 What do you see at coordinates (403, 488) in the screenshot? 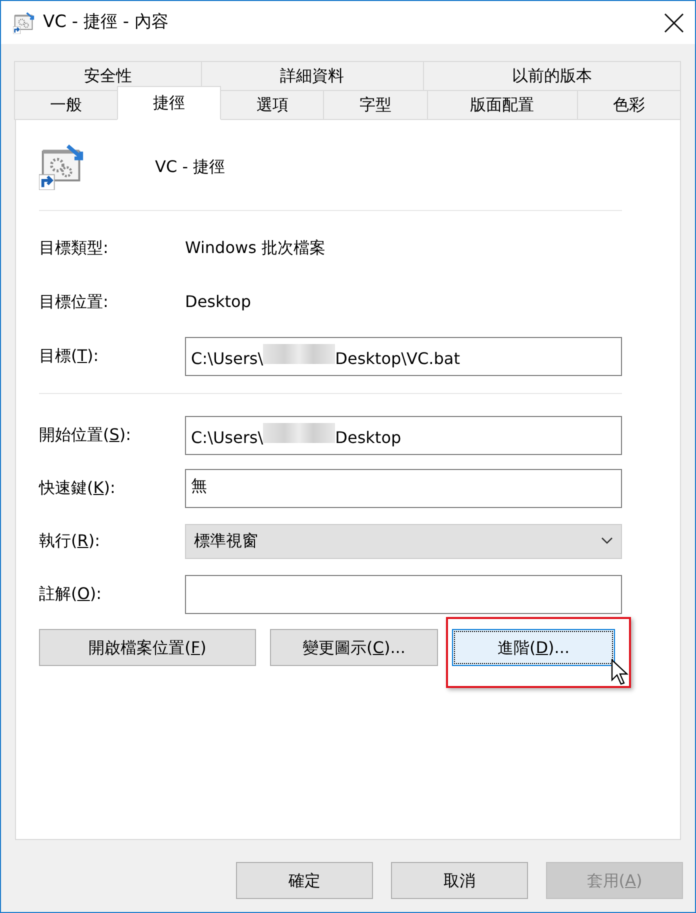
I see `input-field: 無` at bounding box center [403, 488].